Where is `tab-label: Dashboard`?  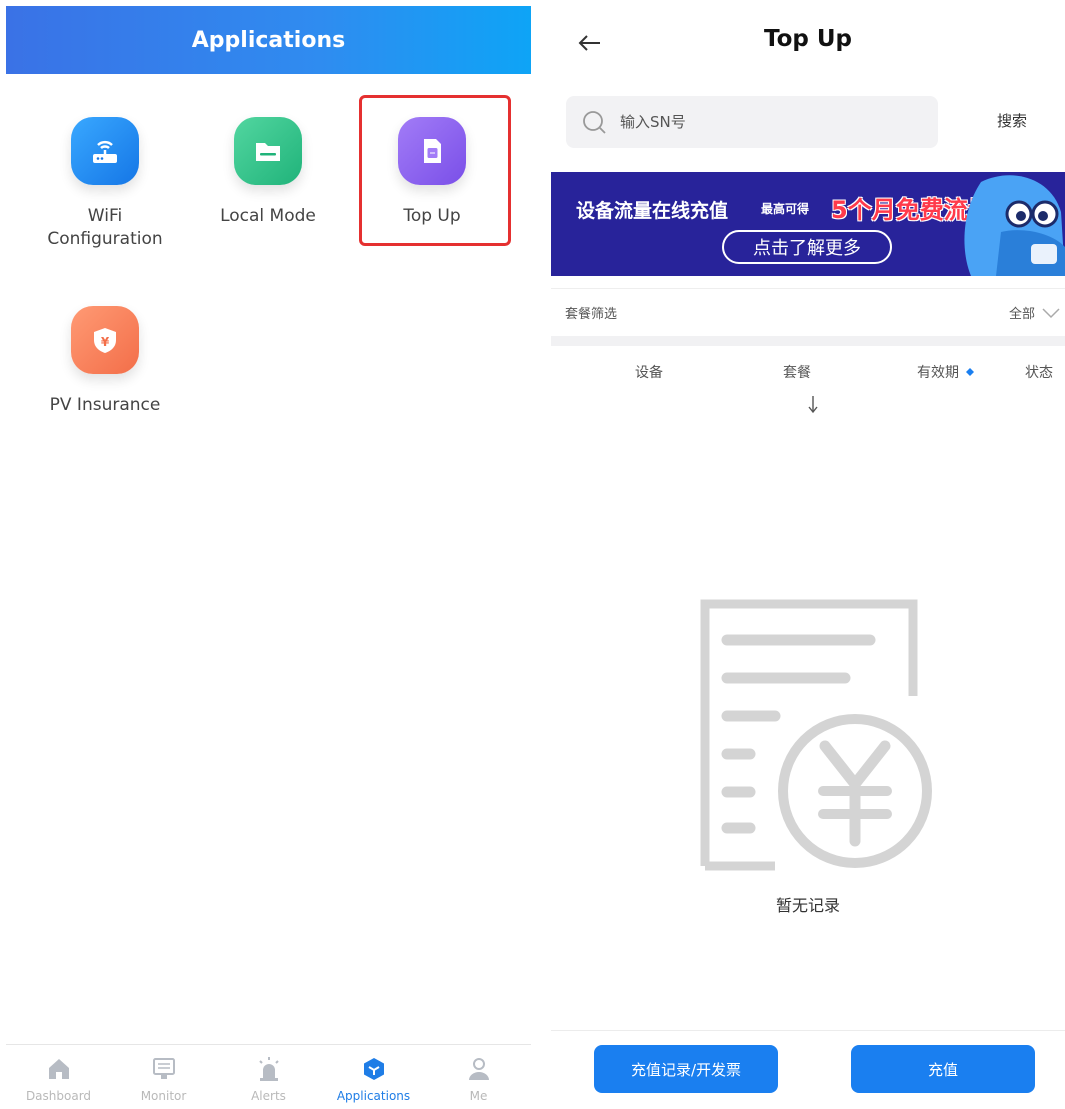
tab-label: Dashboard is located at coordinates (58, 1096).